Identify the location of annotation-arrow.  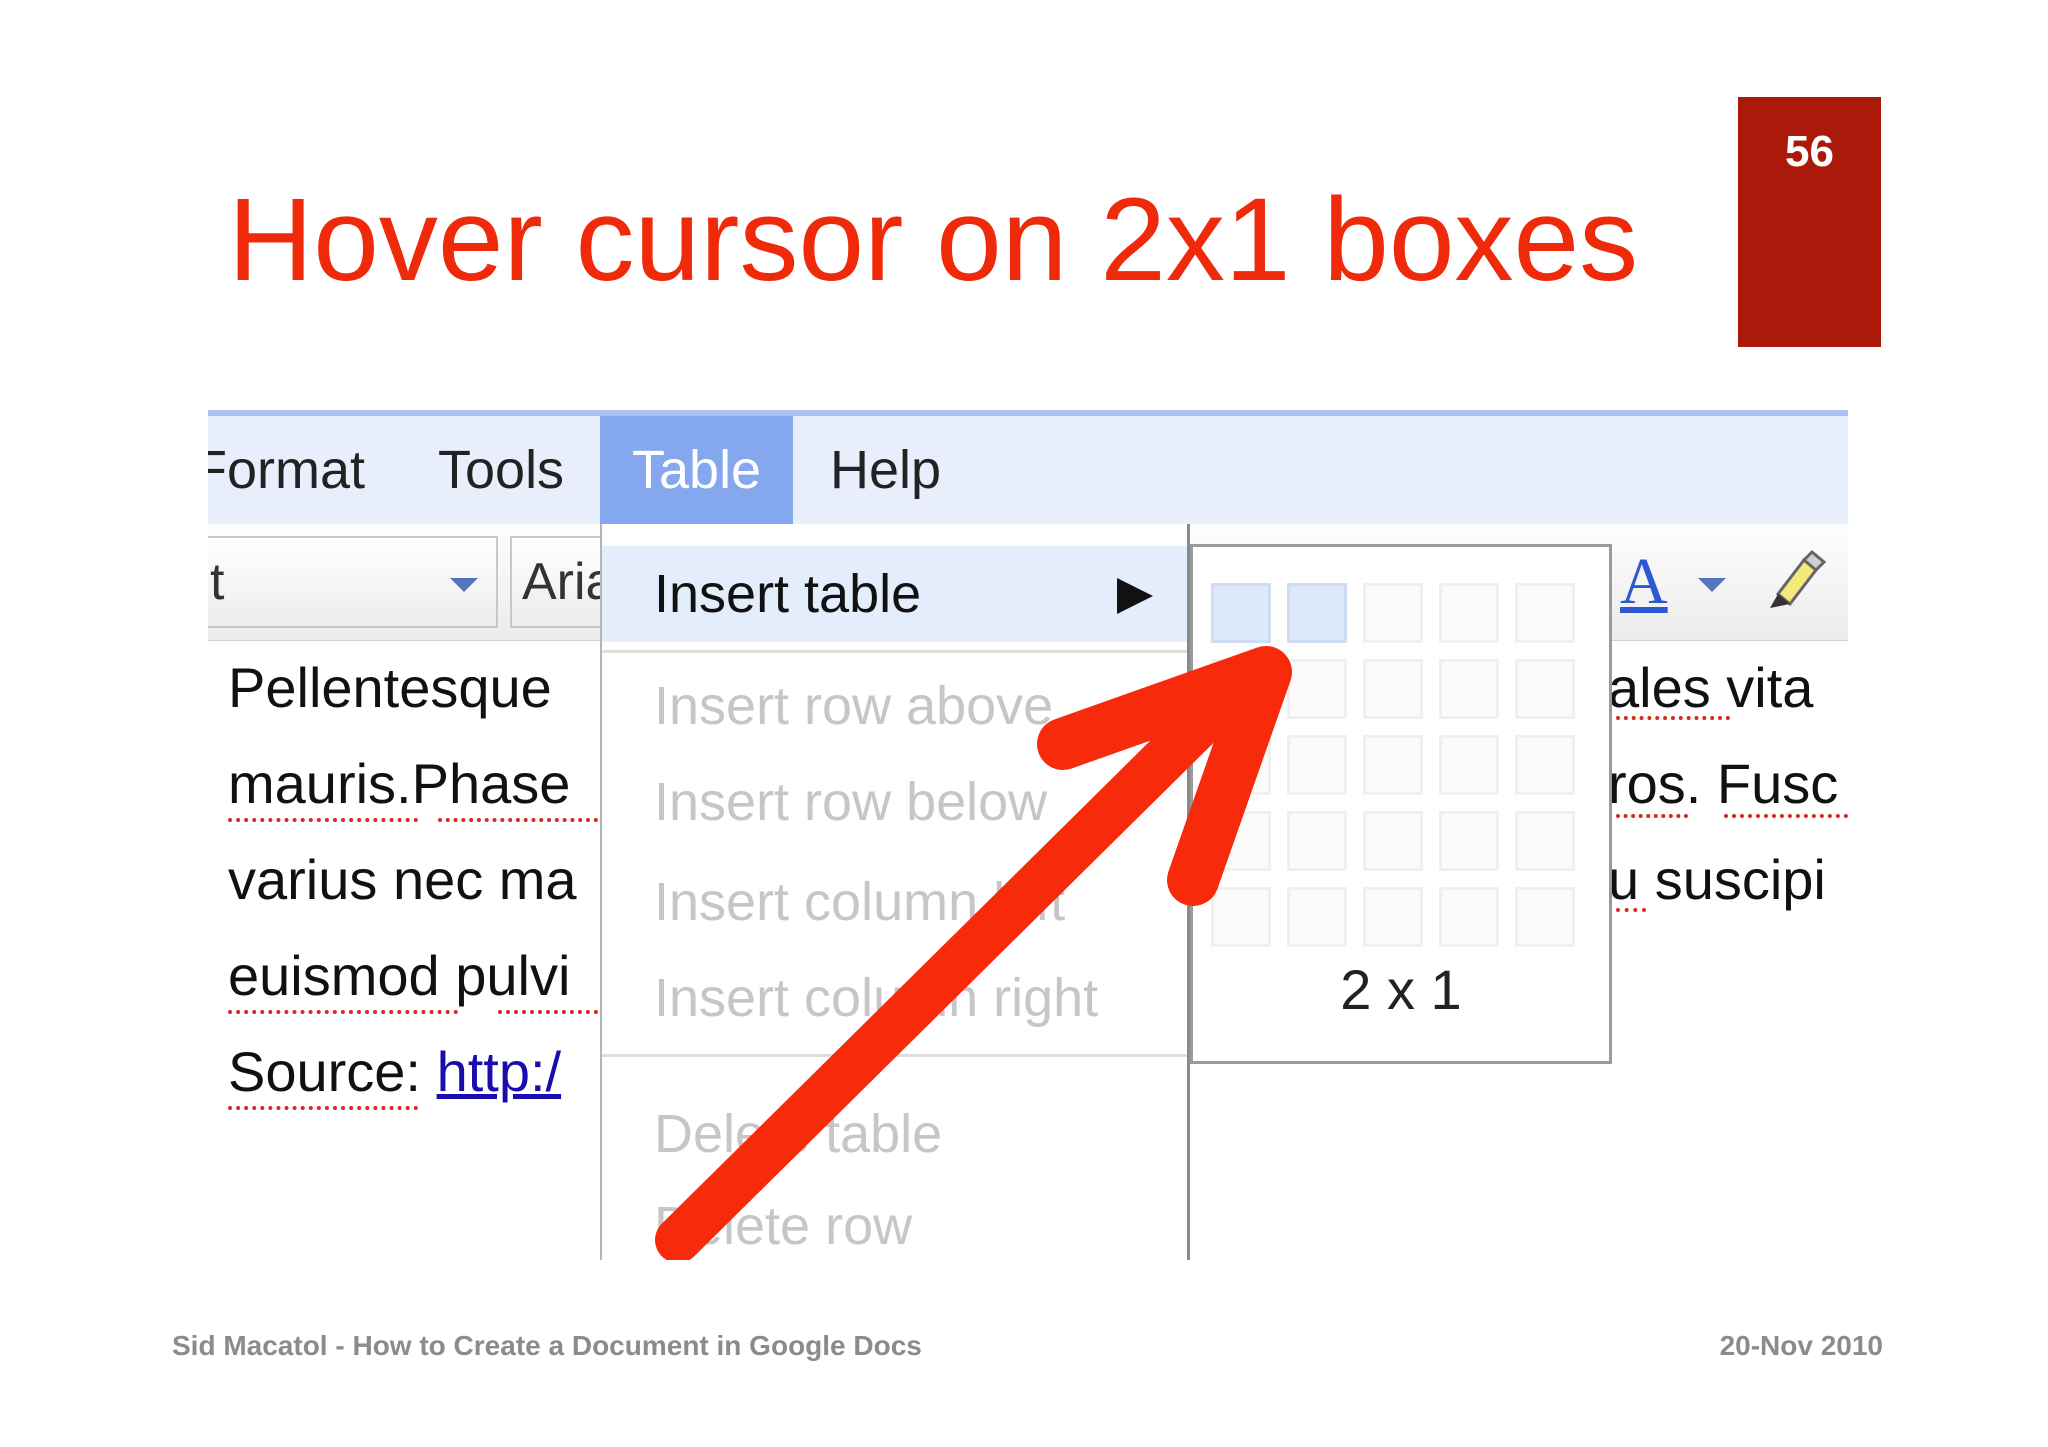
(973, 953).